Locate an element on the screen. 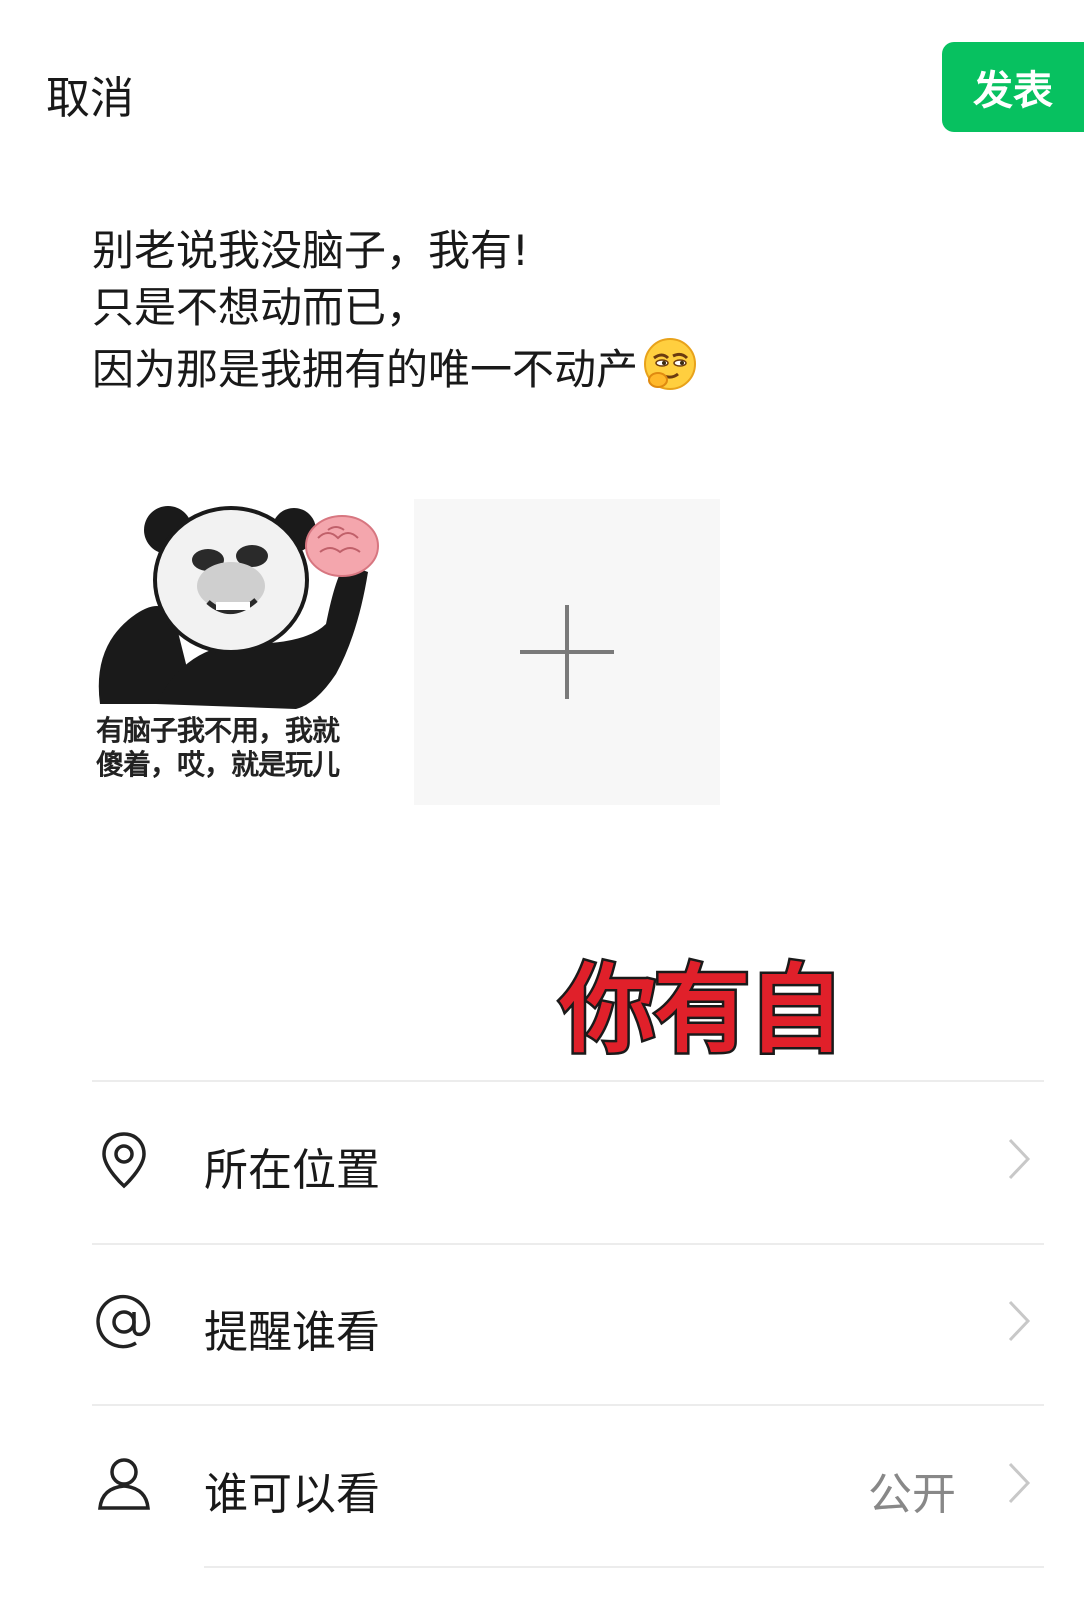  post-line-3-text: 因为那是我拥有的唯一不动产 is located at coordinates (365, 369).